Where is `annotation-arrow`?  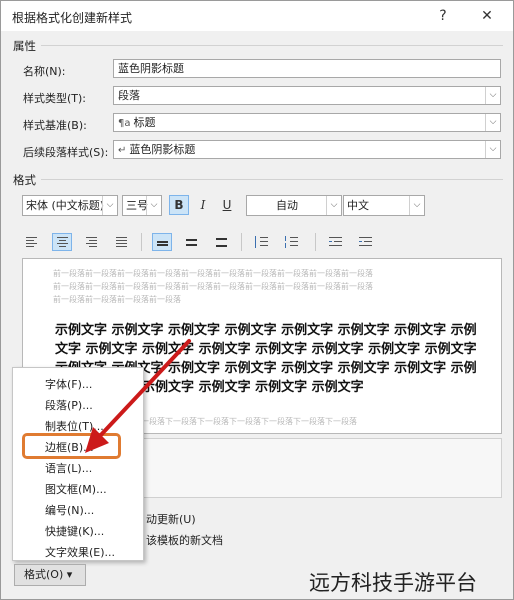 annotation-arrow is located at coordinates (138, 396).